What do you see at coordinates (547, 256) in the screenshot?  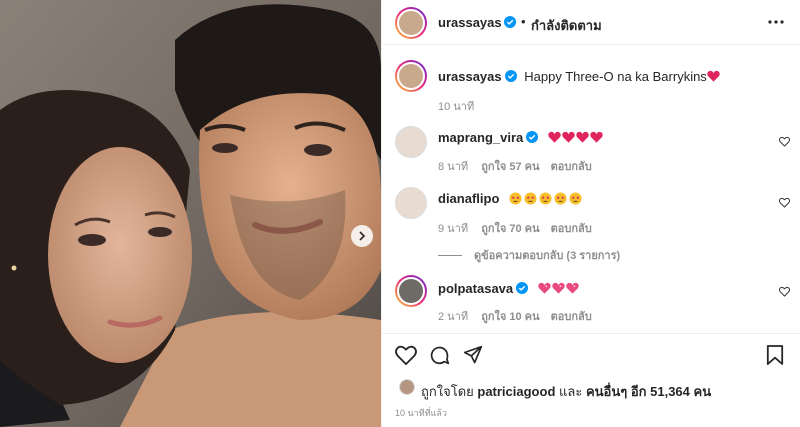 I see `view-replies-label: ดูข้อความตอบกลับ (3 รายการ)` at bounding box center [547, 256].